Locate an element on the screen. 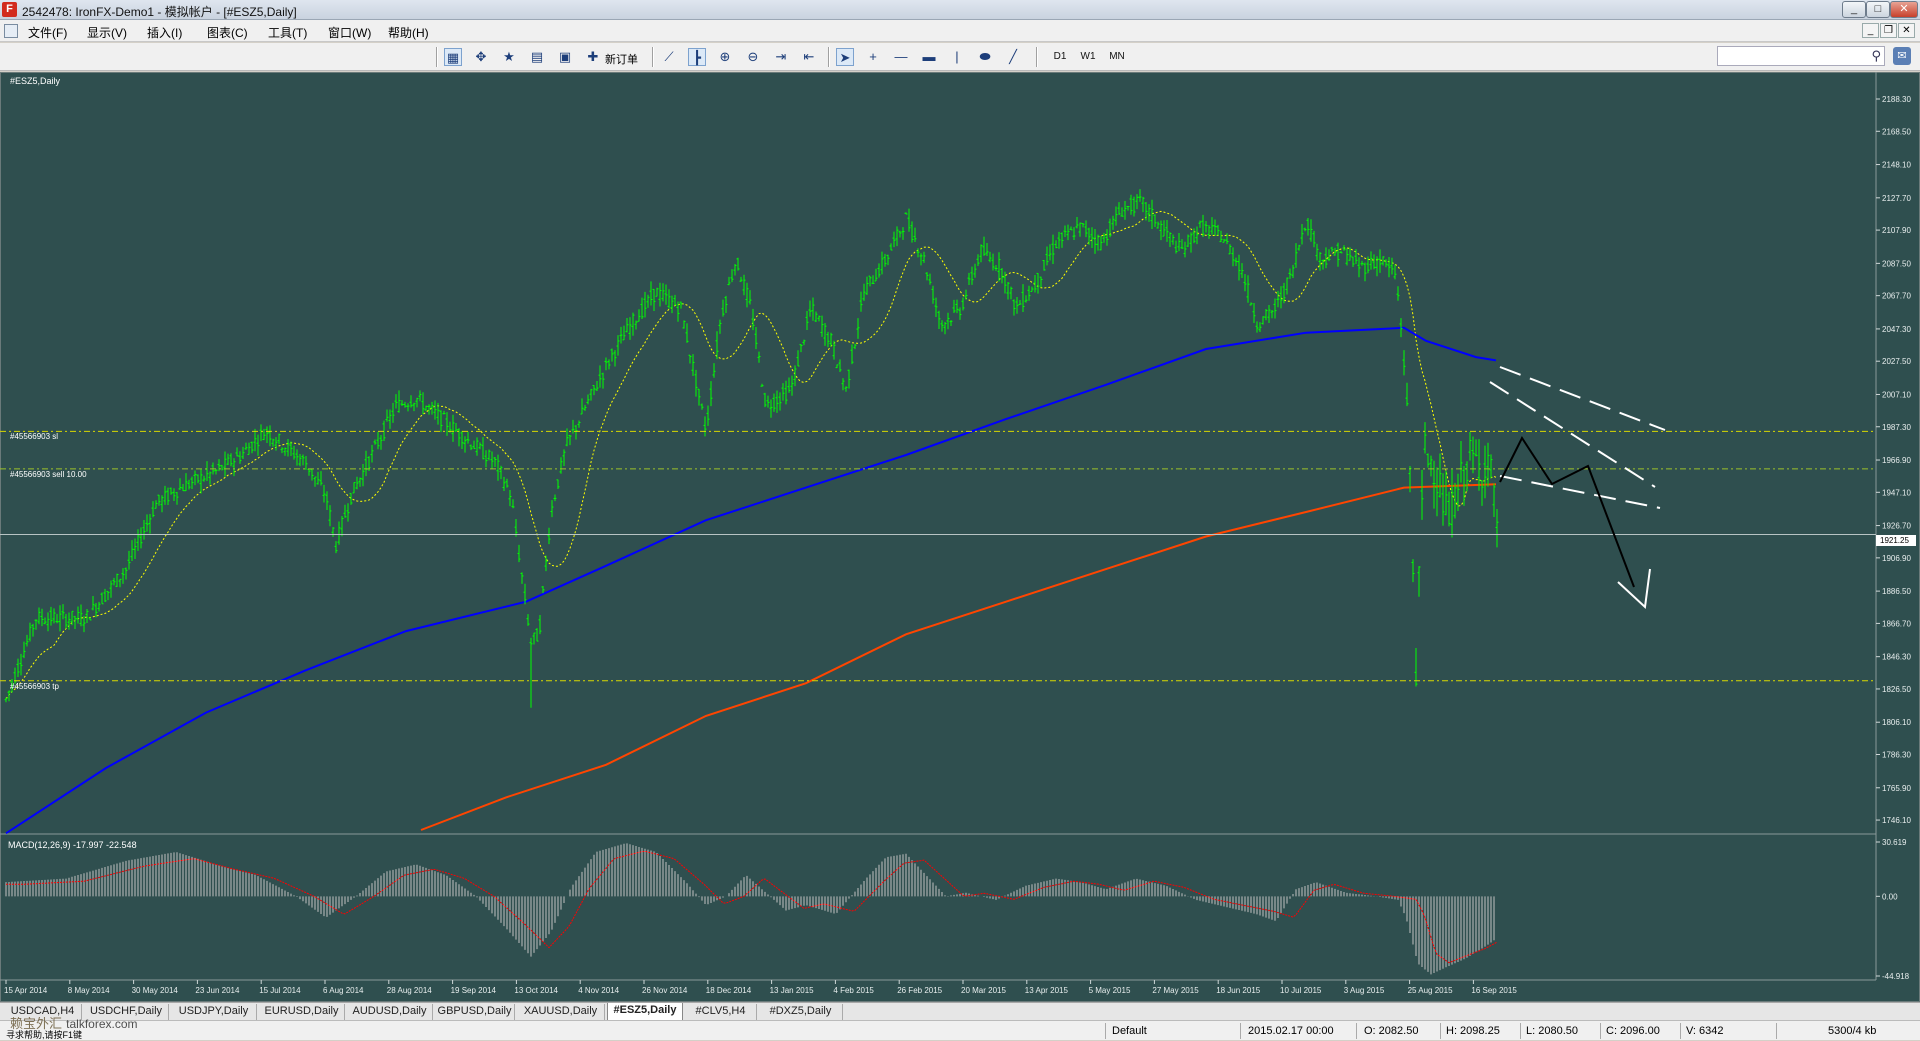 The height and width of the screenshot is (1041, 1920). projection-drawings is located at coordinates (1577, 488).